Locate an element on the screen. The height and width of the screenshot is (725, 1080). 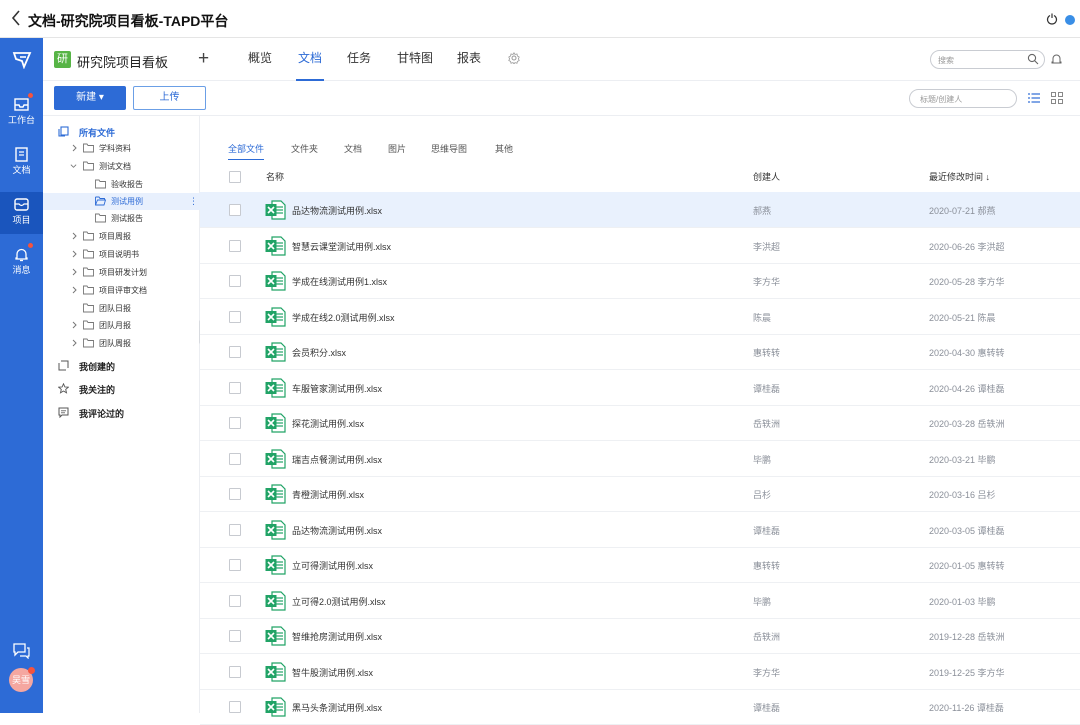
file-name: 智维抢房测试用例.xlsx is located at coordinates (337, 636).